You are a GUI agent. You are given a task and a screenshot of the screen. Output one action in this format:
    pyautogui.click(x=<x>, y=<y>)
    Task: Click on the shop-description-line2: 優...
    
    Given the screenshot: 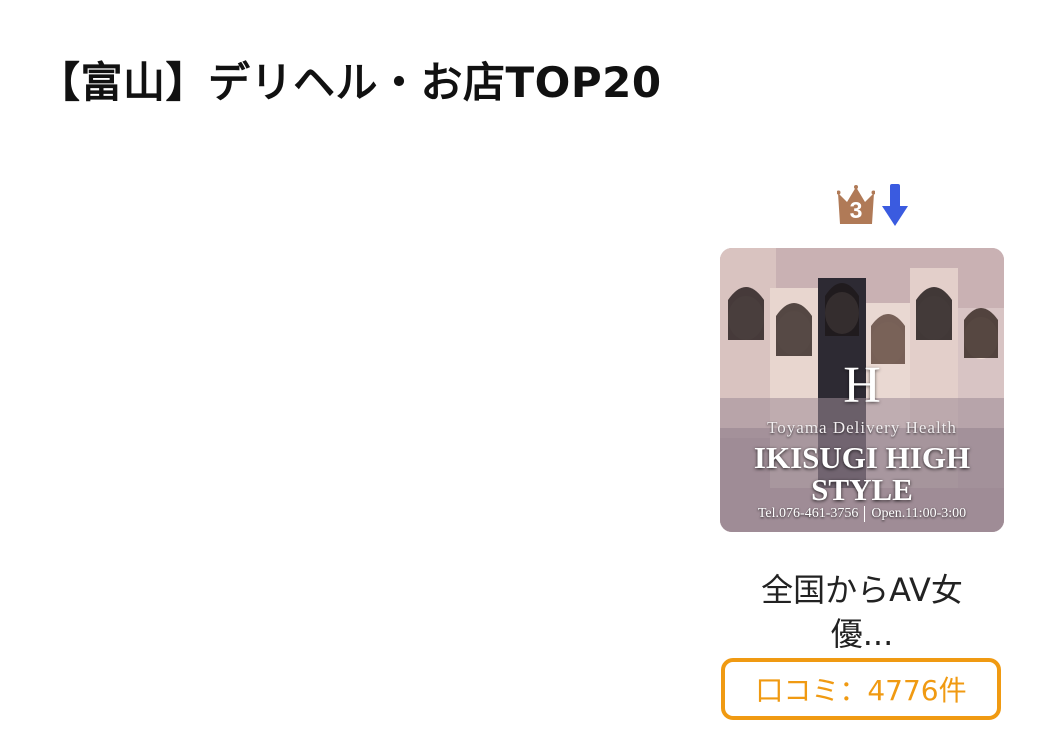 What is the action you would take?
    pyautogui.click(x=862, y=634)
    